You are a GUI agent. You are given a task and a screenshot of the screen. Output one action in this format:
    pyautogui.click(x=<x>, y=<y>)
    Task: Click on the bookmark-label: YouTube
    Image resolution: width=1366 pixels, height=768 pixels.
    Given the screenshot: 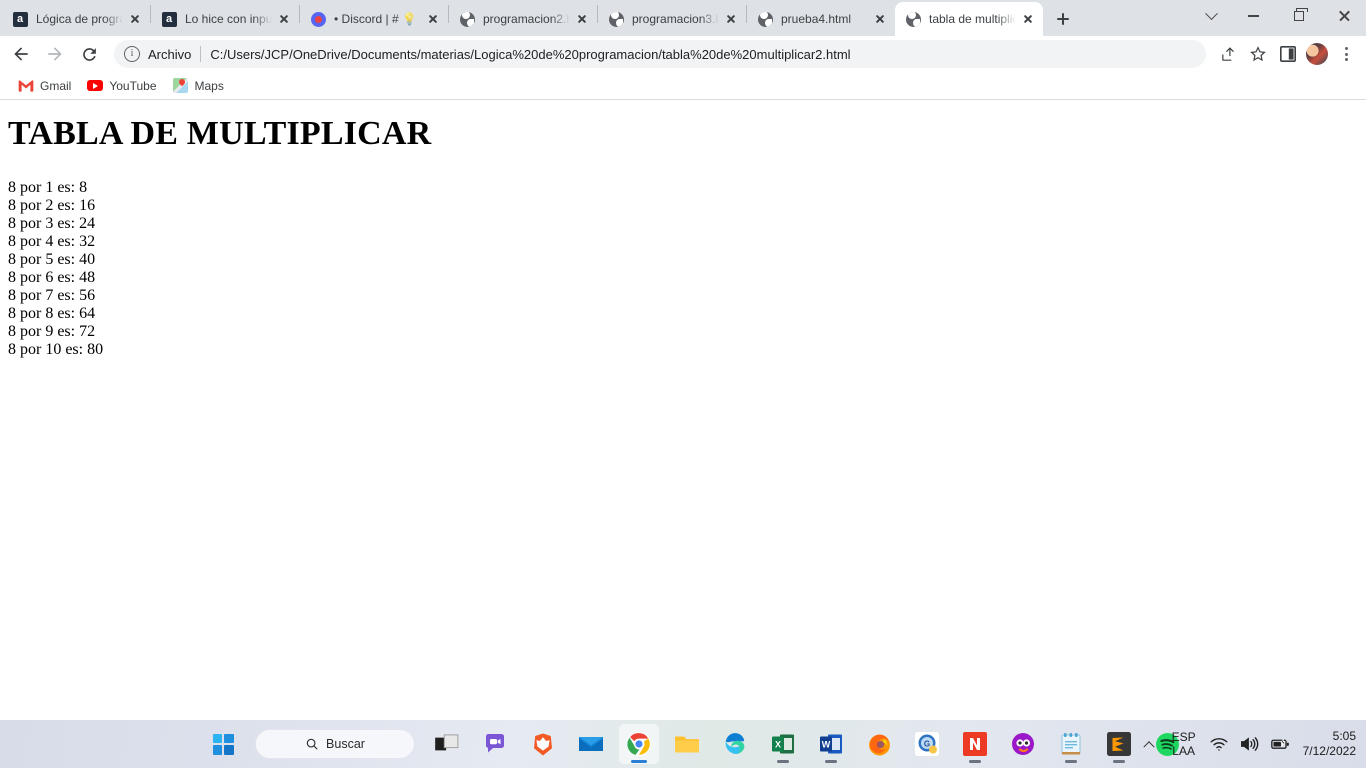 What is the action you would take?
    pyautogui.click(x=133, y=85)
    